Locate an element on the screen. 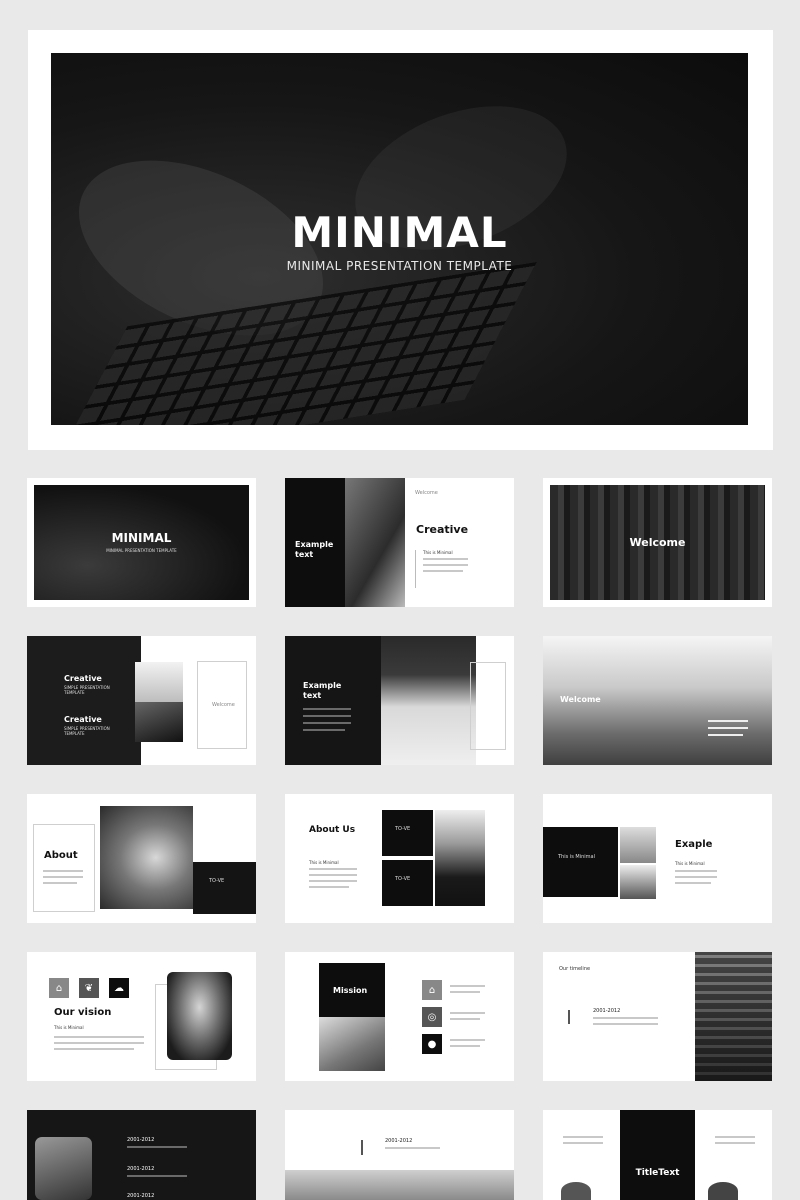 Image resolution: width=800 pixels, height=1200 pixels. black-panel is located at coordinates (657, 1155).